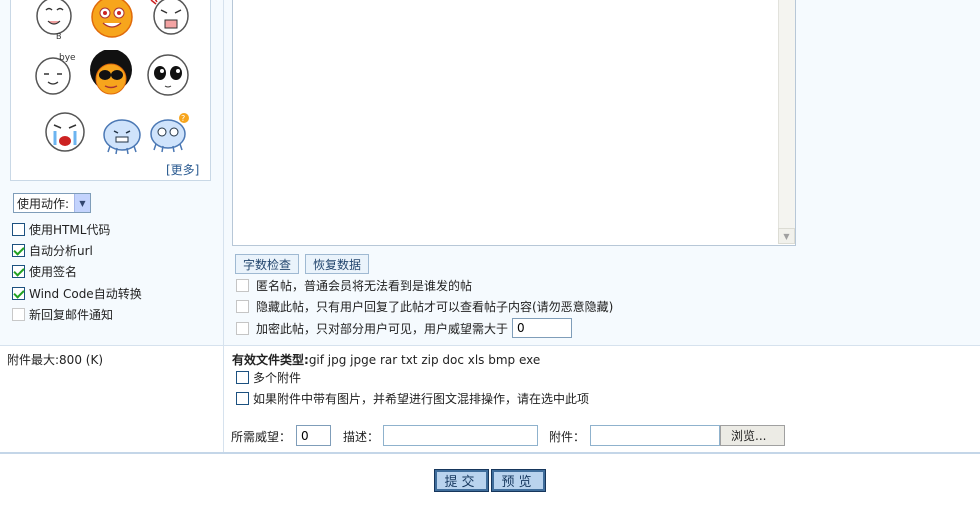 This screenshot has width=980, height=513. Describe the element at coordinates (242, 398) in the screenshot. I see `mixed-layout-checkbox` at that location.